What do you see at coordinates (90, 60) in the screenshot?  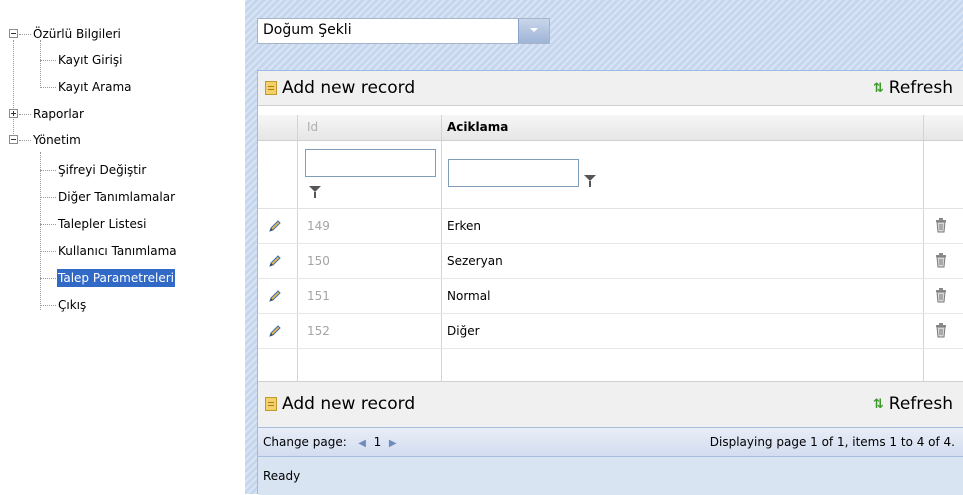 I see `tree-label: Kayıt Girişi` at bounding box center [90, 60].